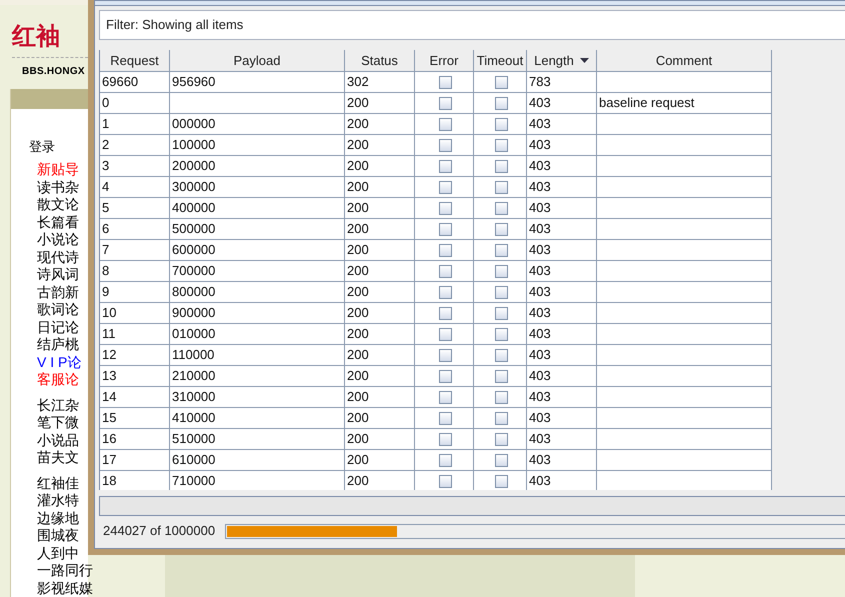 The width and height of the screenshot is (845, 597). Describe the element at coordinates (135, 61) in the screenshot. I see `column-header: Request` at that location.